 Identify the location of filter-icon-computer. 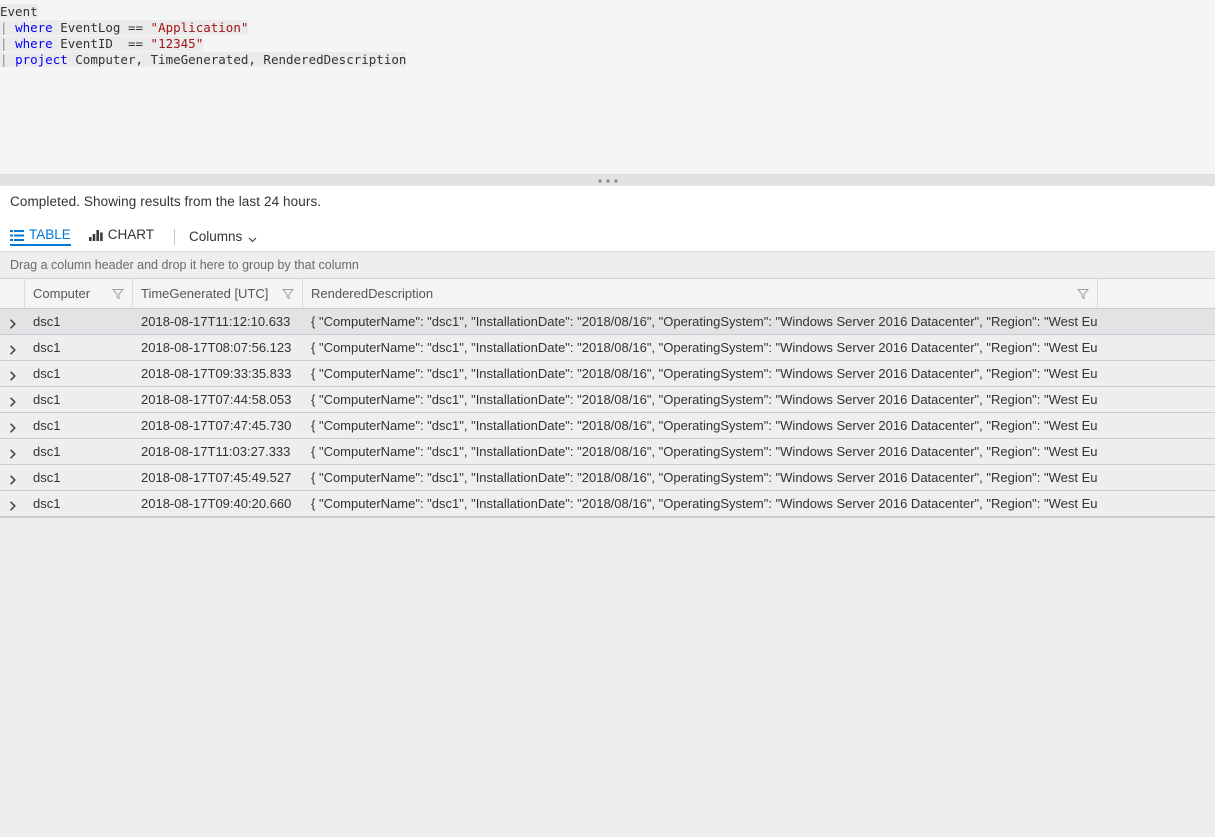
(118, 294).